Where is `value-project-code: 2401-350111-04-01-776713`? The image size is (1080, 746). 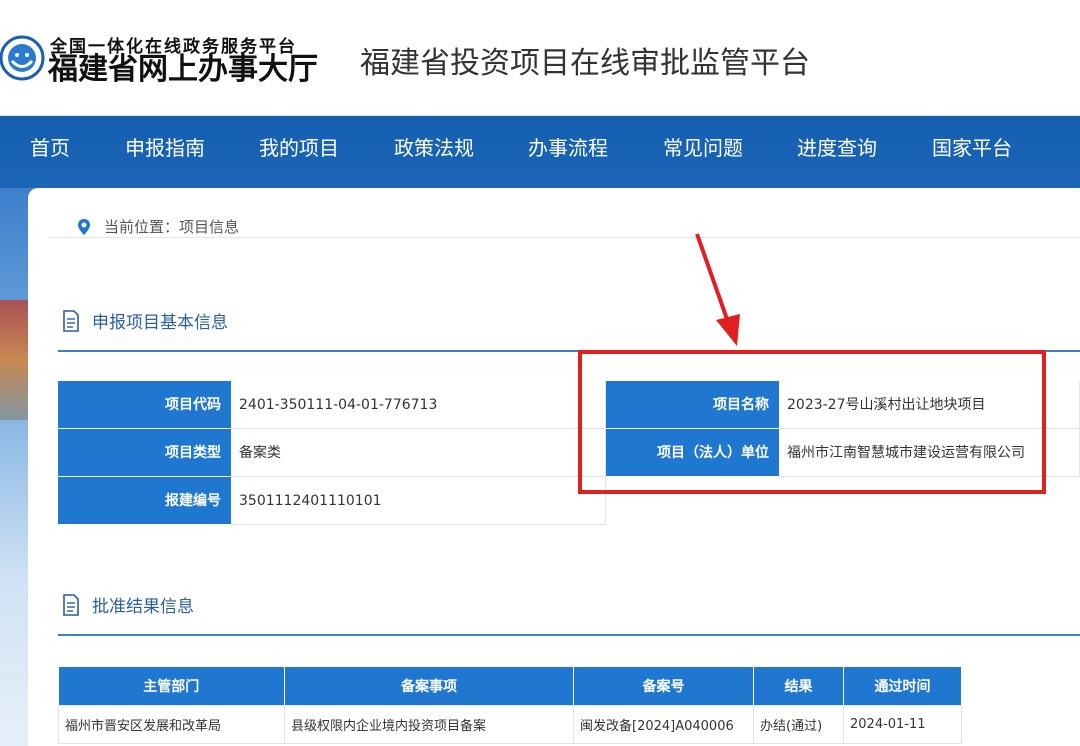
value-project-code: 2401-350111-04-01-776713 is located at coordinates (418, 405).